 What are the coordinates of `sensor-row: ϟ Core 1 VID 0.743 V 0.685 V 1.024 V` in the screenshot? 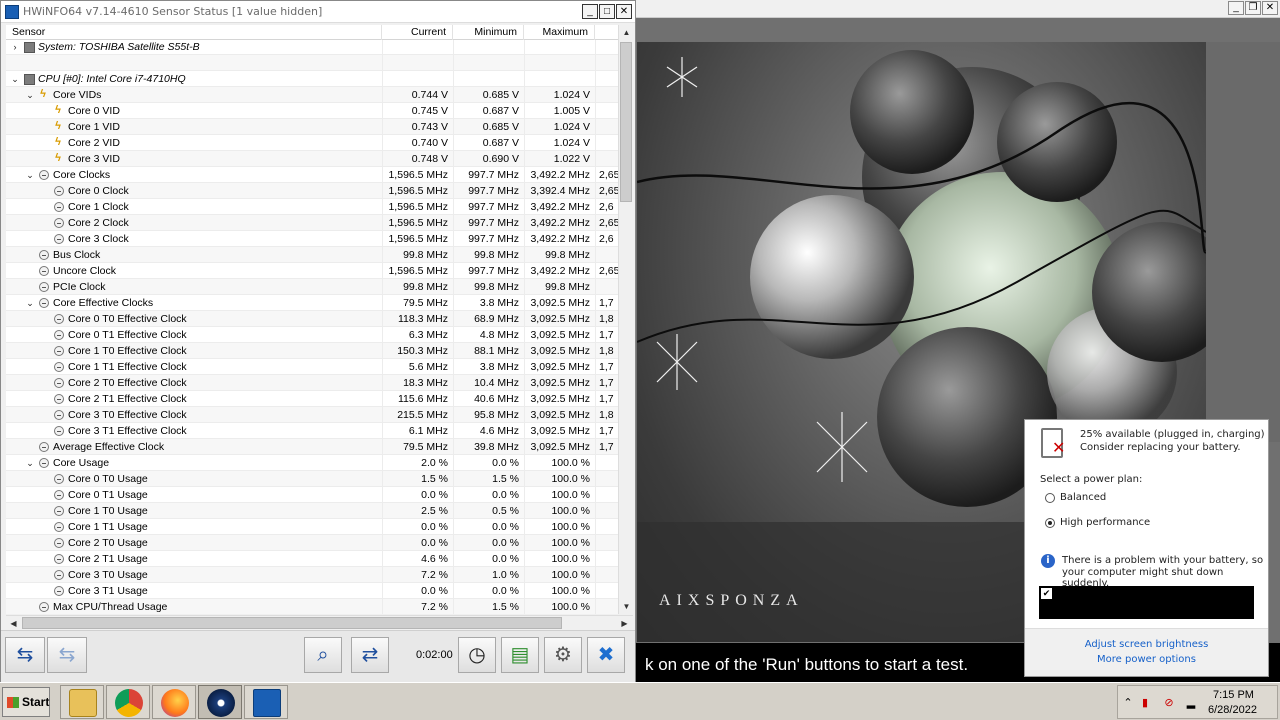 It's located at (312, 127).